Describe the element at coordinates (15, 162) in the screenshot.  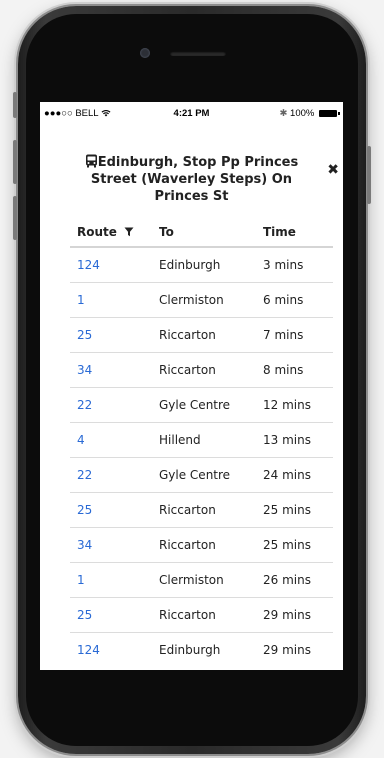
I see `volume-up-button` at that location.